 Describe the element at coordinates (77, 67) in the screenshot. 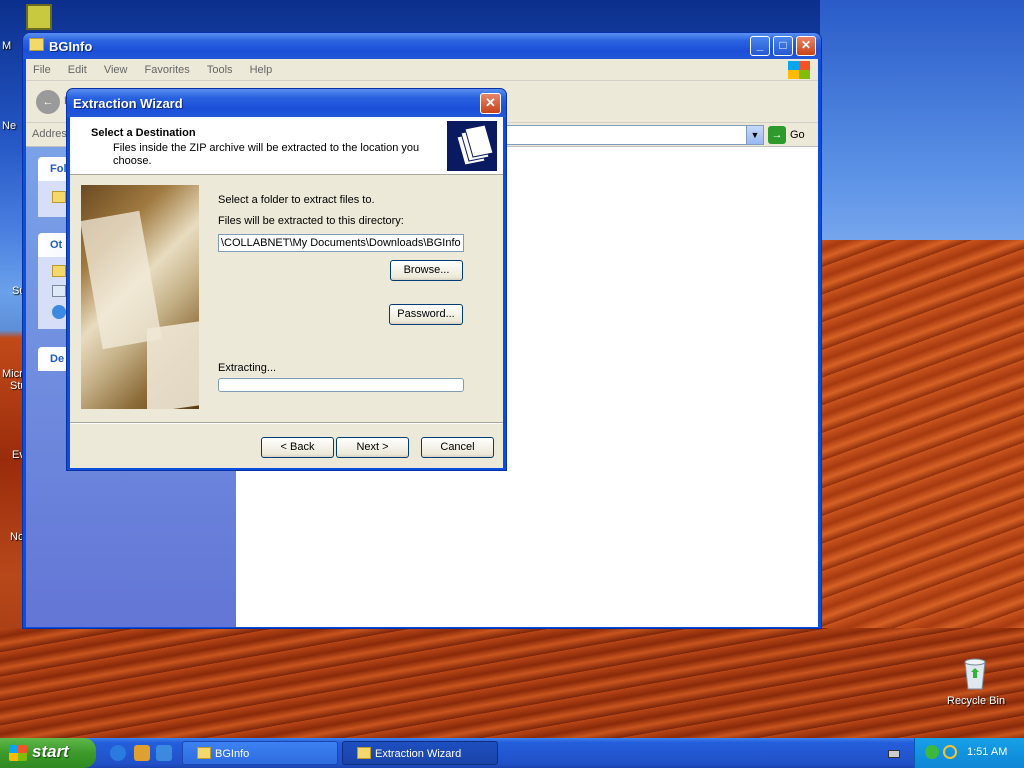

I see `menu-edit: Edit` at that location.